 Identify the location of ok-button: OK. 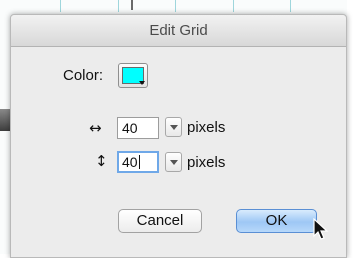
(276, 221).